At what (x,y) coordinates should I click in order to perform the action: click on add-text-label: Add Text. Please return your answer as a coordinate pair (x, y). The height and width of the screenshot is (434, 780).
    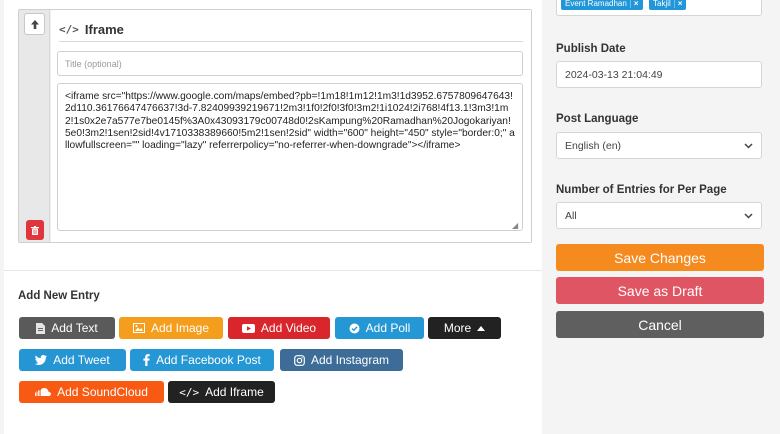
    Looking at the image, I should click on (74, 328).